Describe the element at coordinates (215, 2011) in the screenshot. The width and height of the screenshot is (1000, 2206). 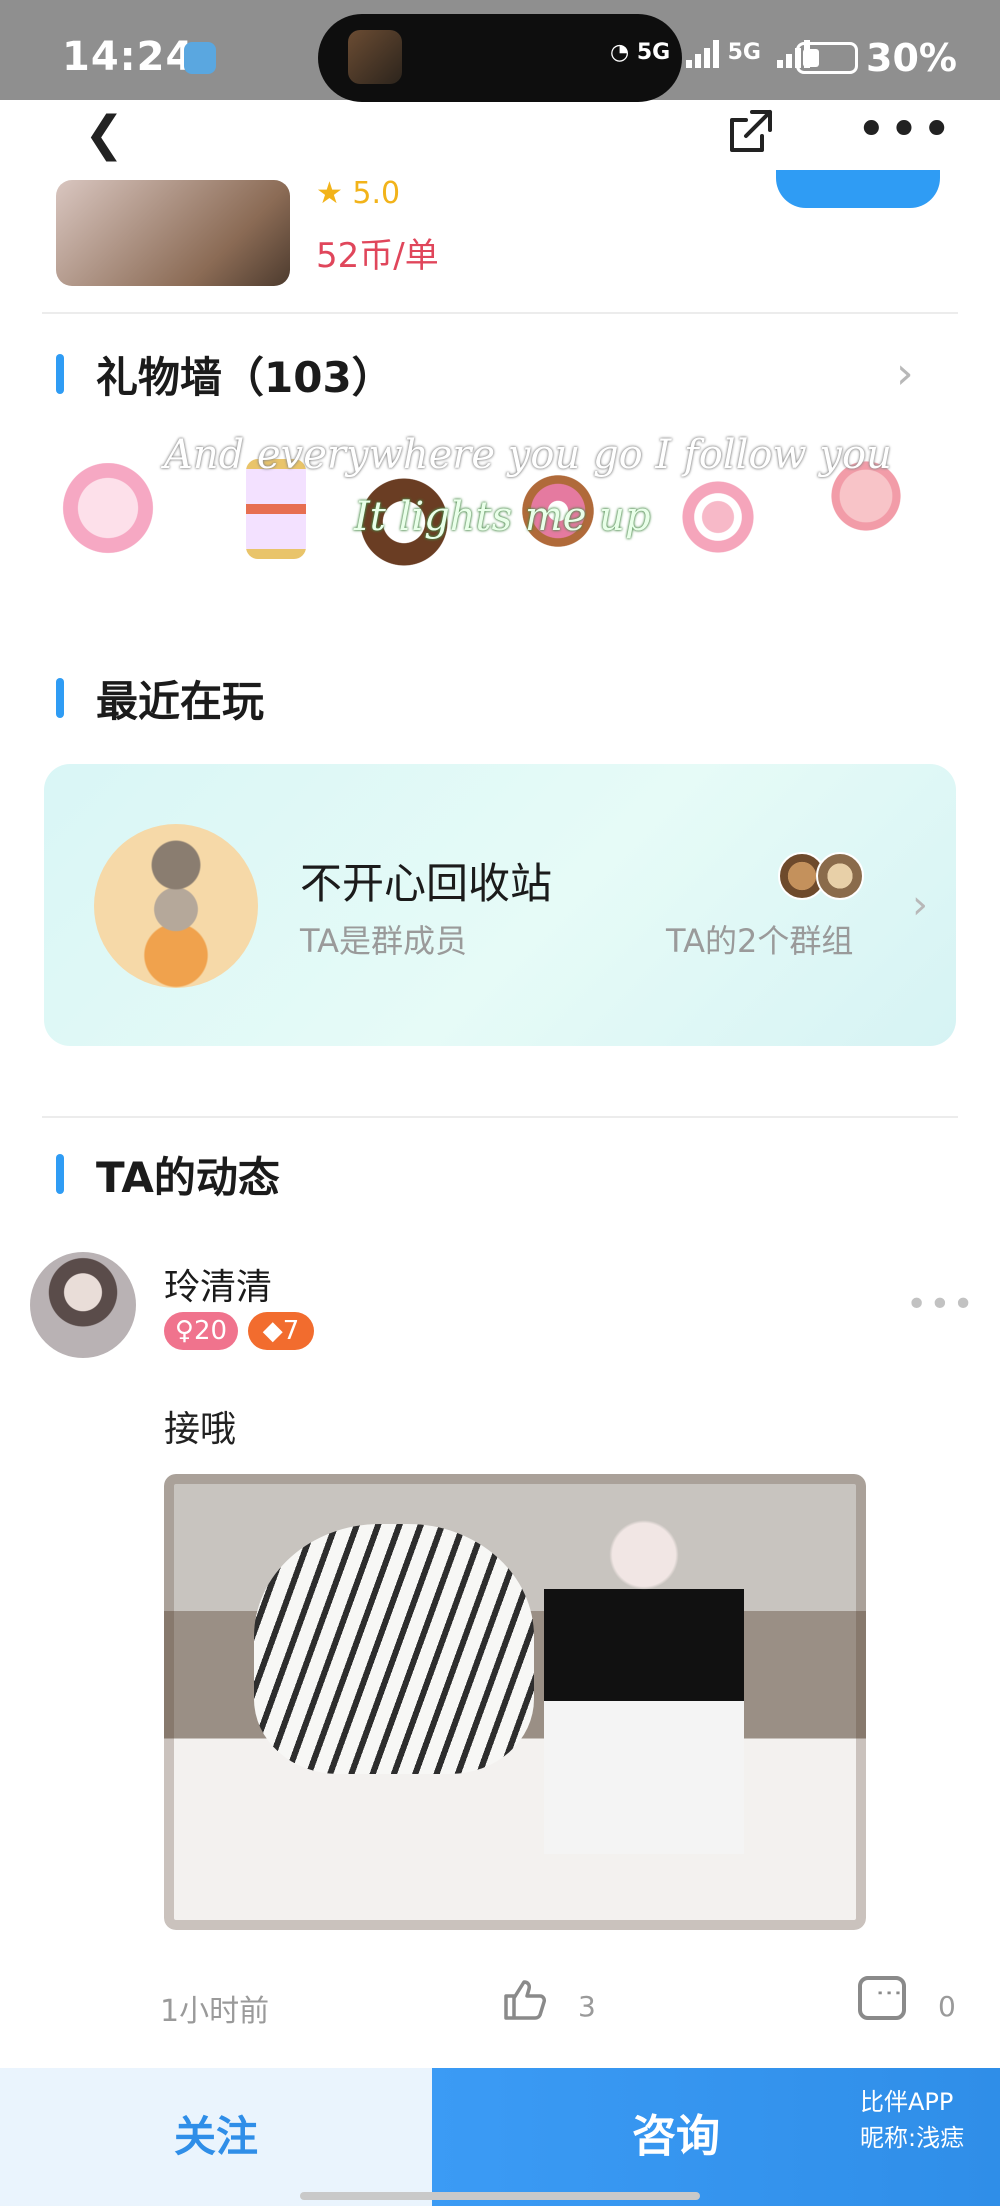
I see `post-time: 1小时前` at that location.